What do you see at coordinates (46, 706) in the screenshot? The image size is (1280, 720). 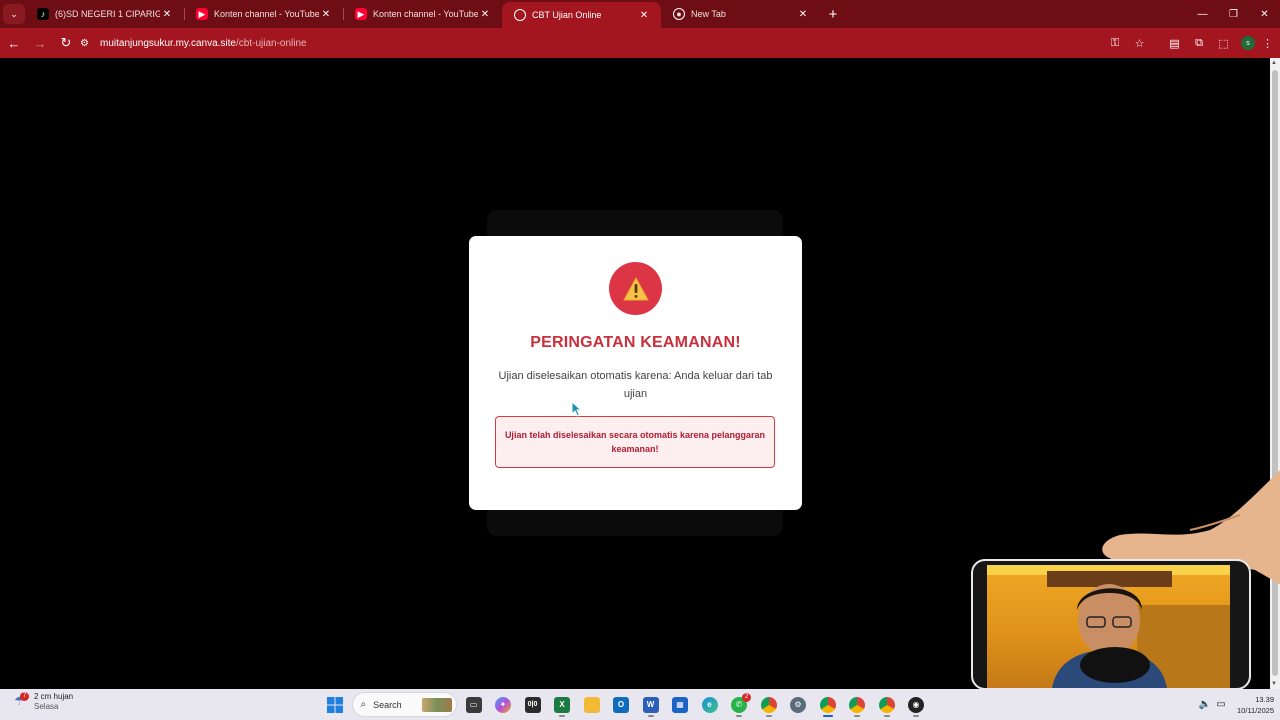 I see `weather-day: Selasa` at bounding box center [46, 706].